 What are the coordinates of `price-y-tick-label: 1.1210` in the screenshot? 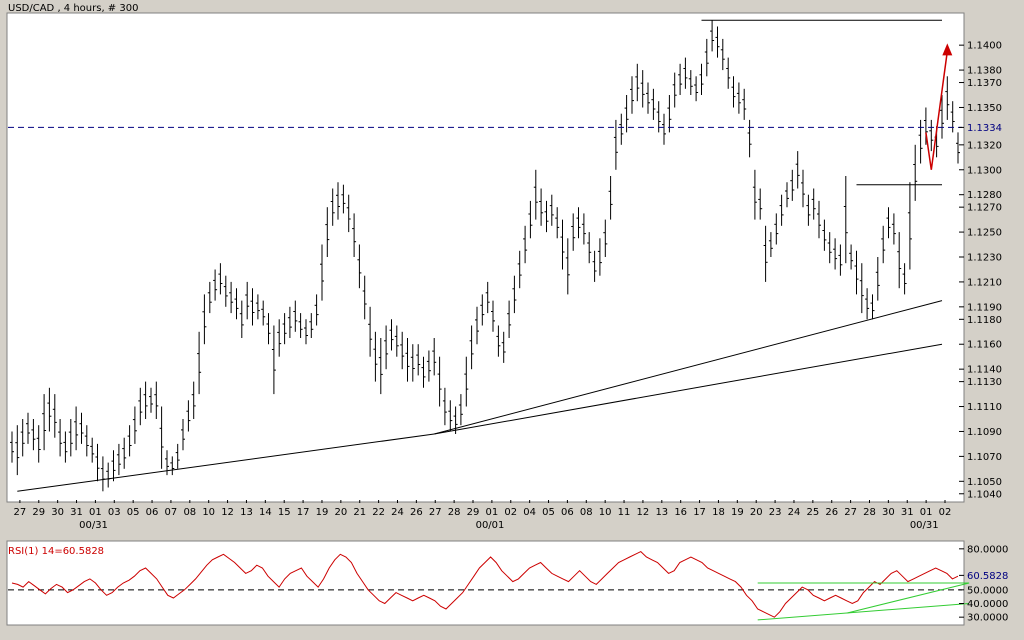 It's located at (984, 282).